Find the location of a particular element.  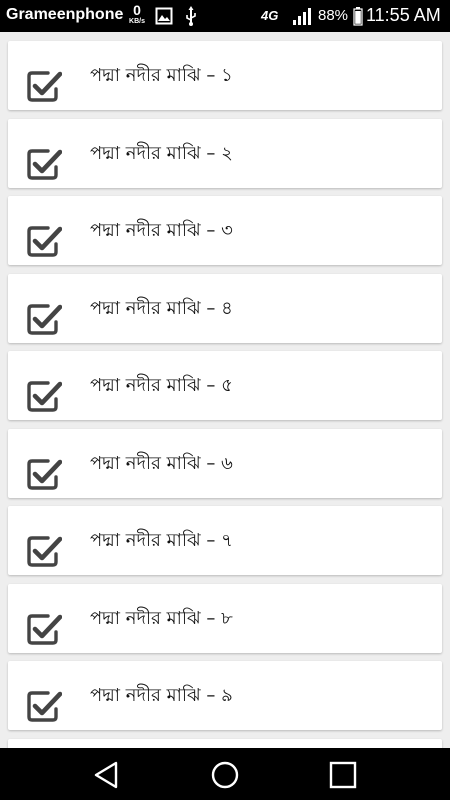

status-bar: Grameenphone 0 KB/s 4G 88% 11:55 AM is located at coordinates (225, 16).